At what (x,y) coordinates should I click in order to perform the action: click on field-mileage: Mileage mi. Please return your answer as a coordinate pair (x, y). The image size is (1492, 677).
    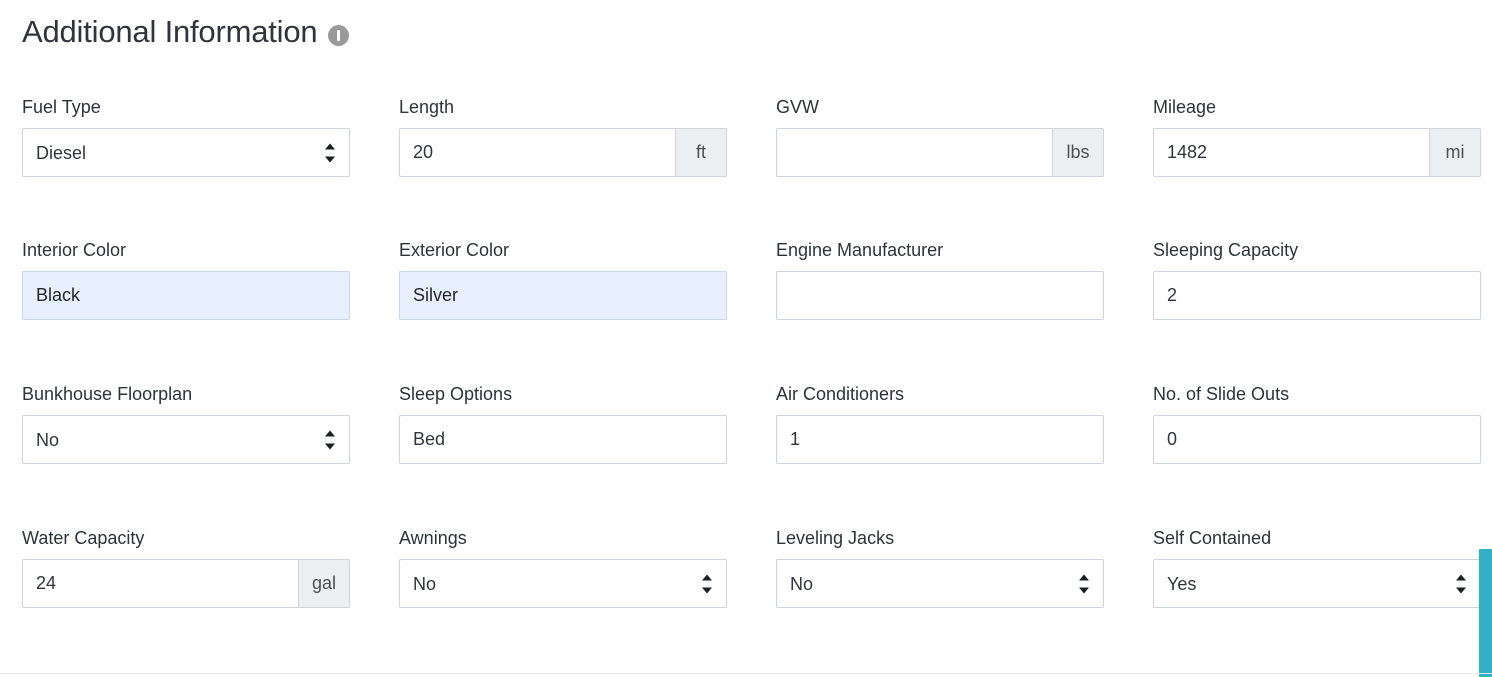
    Looking at the image, I should click on (1317, 136).